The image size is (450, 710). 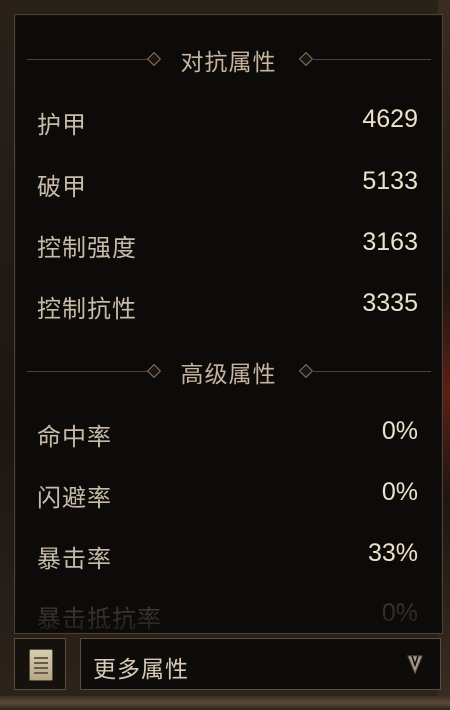 I want to click on section-header-combat: 对抗属性, so click(x=228, y=59).